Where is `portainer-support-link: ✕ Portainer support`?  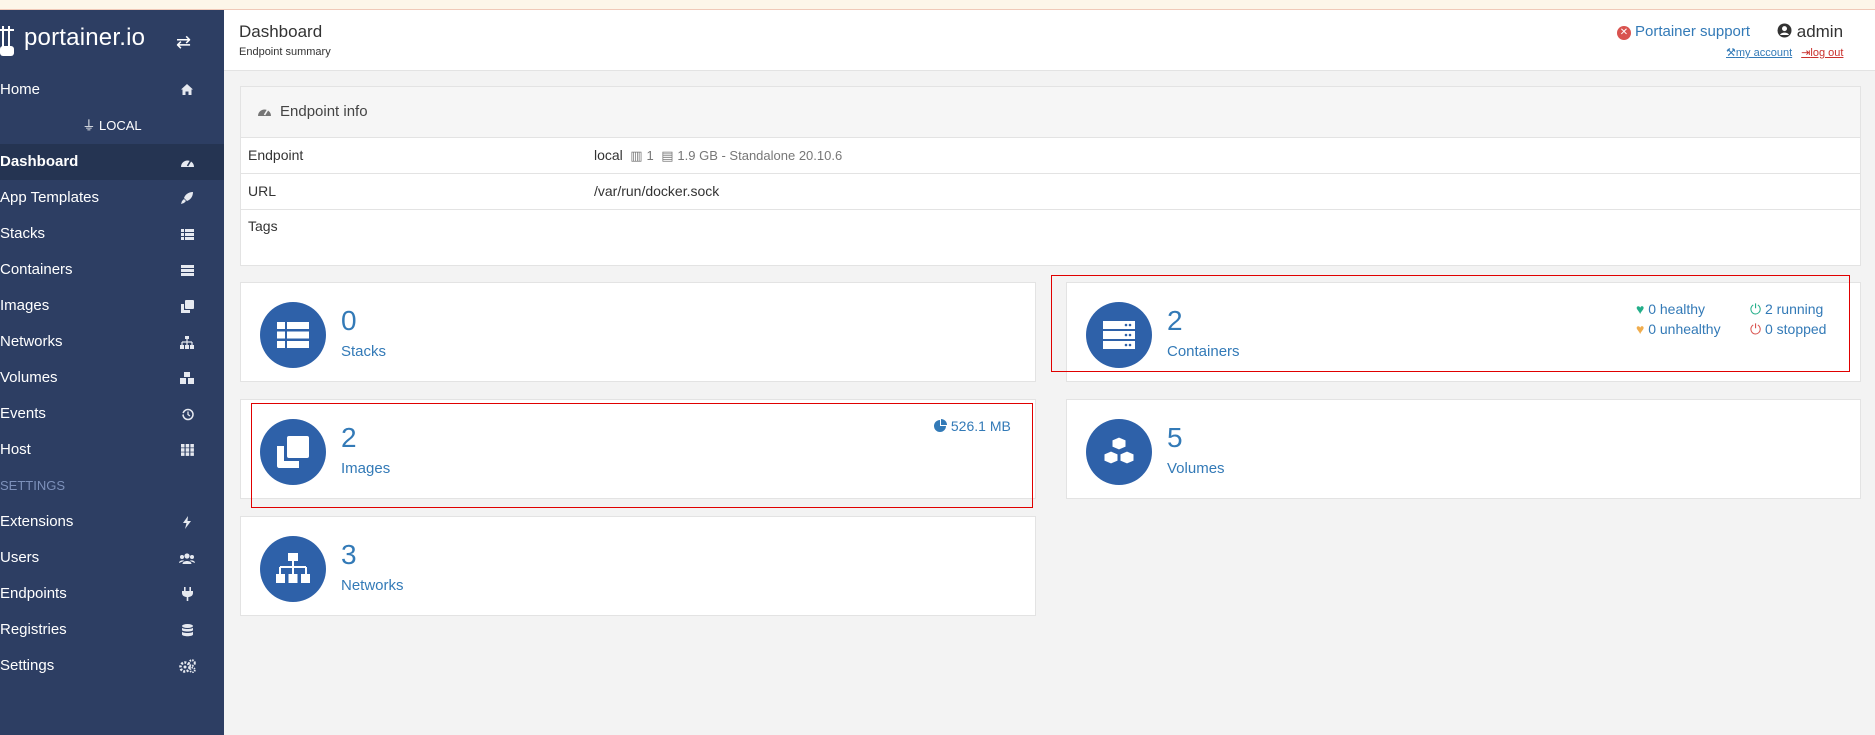 portainer-support-link: ✕ Portainer support is located at coordinates (1683, 31).